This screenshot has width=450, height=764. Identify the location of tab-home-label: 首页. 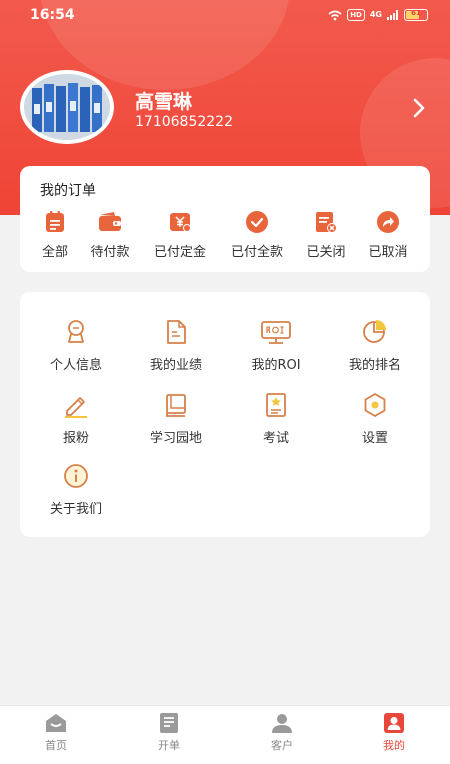
(56, 745).